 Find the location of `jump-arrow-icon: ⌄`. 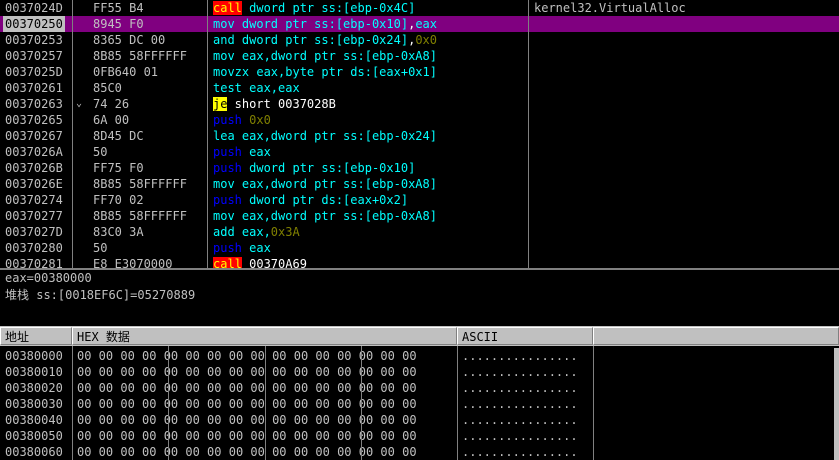

jump-arrow-icon: ⌄ is located at coordinates (79, 103).